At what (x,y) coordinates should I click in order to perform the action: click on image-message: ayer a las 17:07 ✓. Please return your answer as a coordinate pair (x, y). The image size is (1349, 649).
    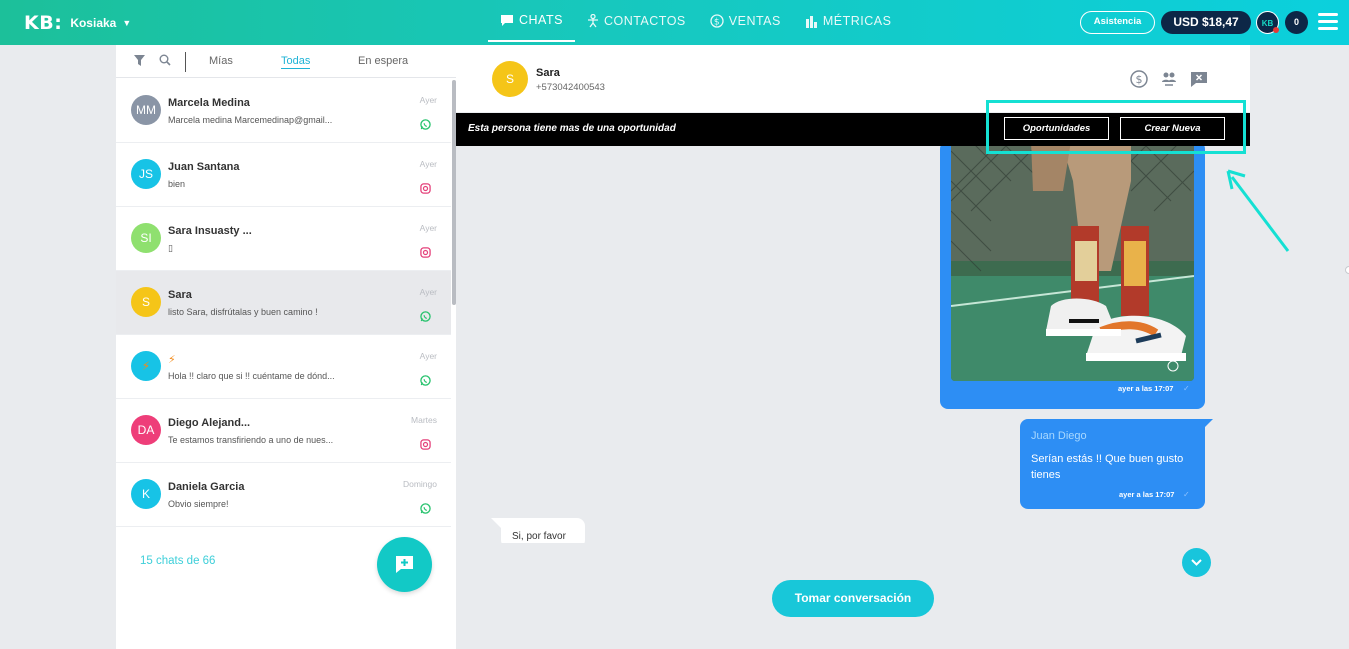
    Looking at the image, I should click on (1072, 277).